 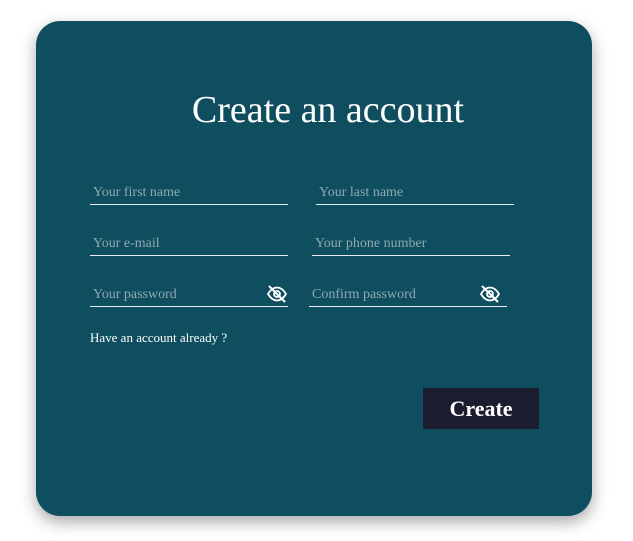 I want to click on password-input, so click(x=189, y=295).